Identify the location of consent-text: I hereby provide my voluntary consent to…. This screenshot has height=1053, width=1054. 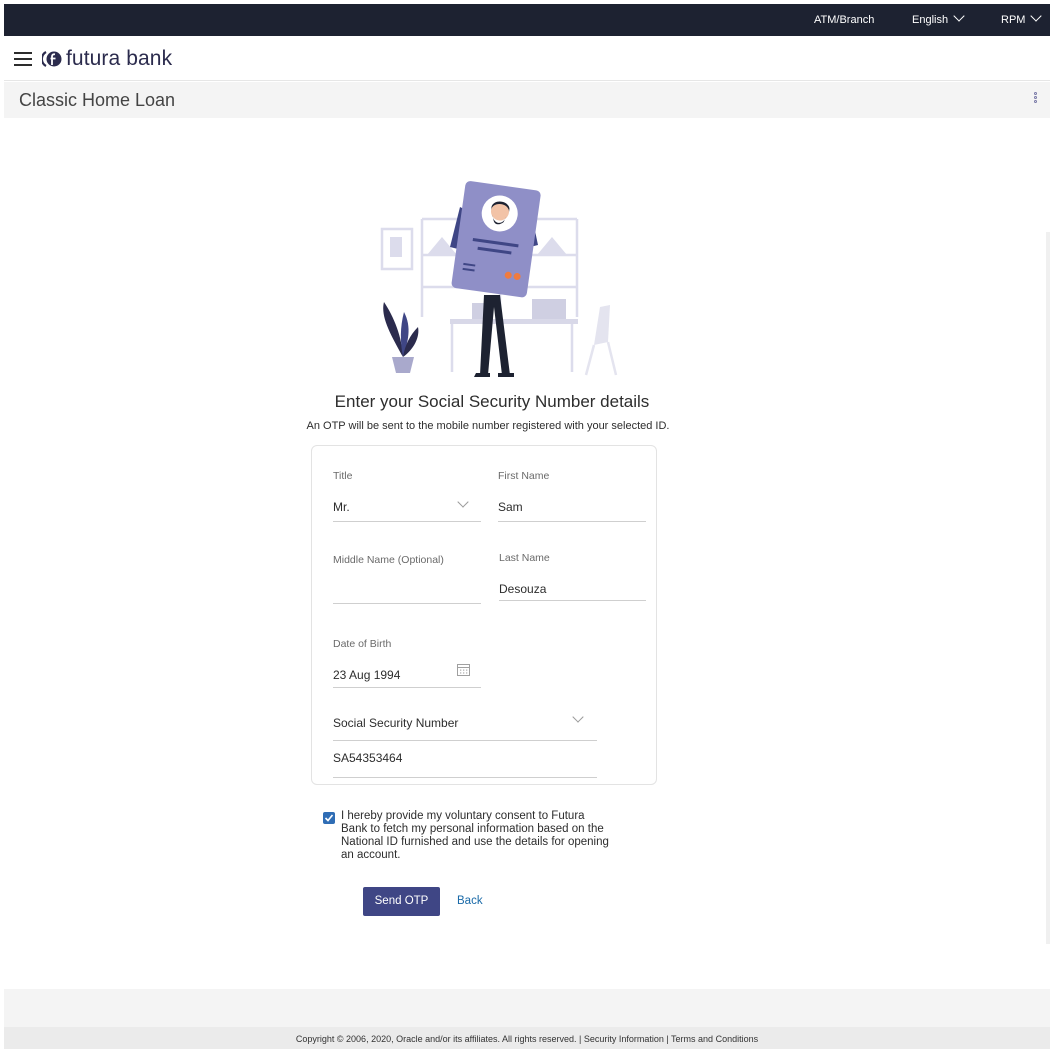
(475, 835).